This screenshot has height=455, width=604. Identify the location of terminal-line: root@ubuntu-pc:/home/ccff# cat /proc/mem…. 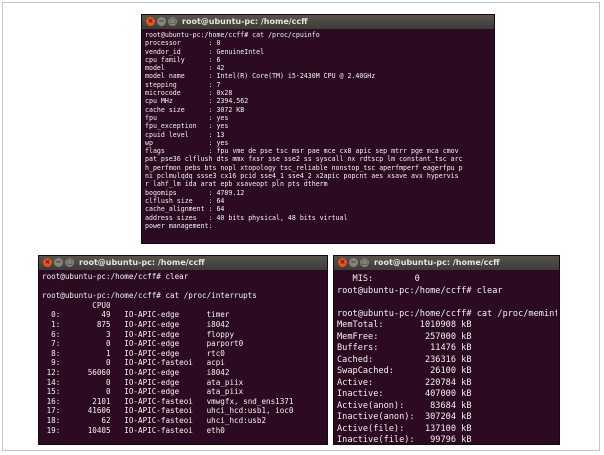
(447, 313).